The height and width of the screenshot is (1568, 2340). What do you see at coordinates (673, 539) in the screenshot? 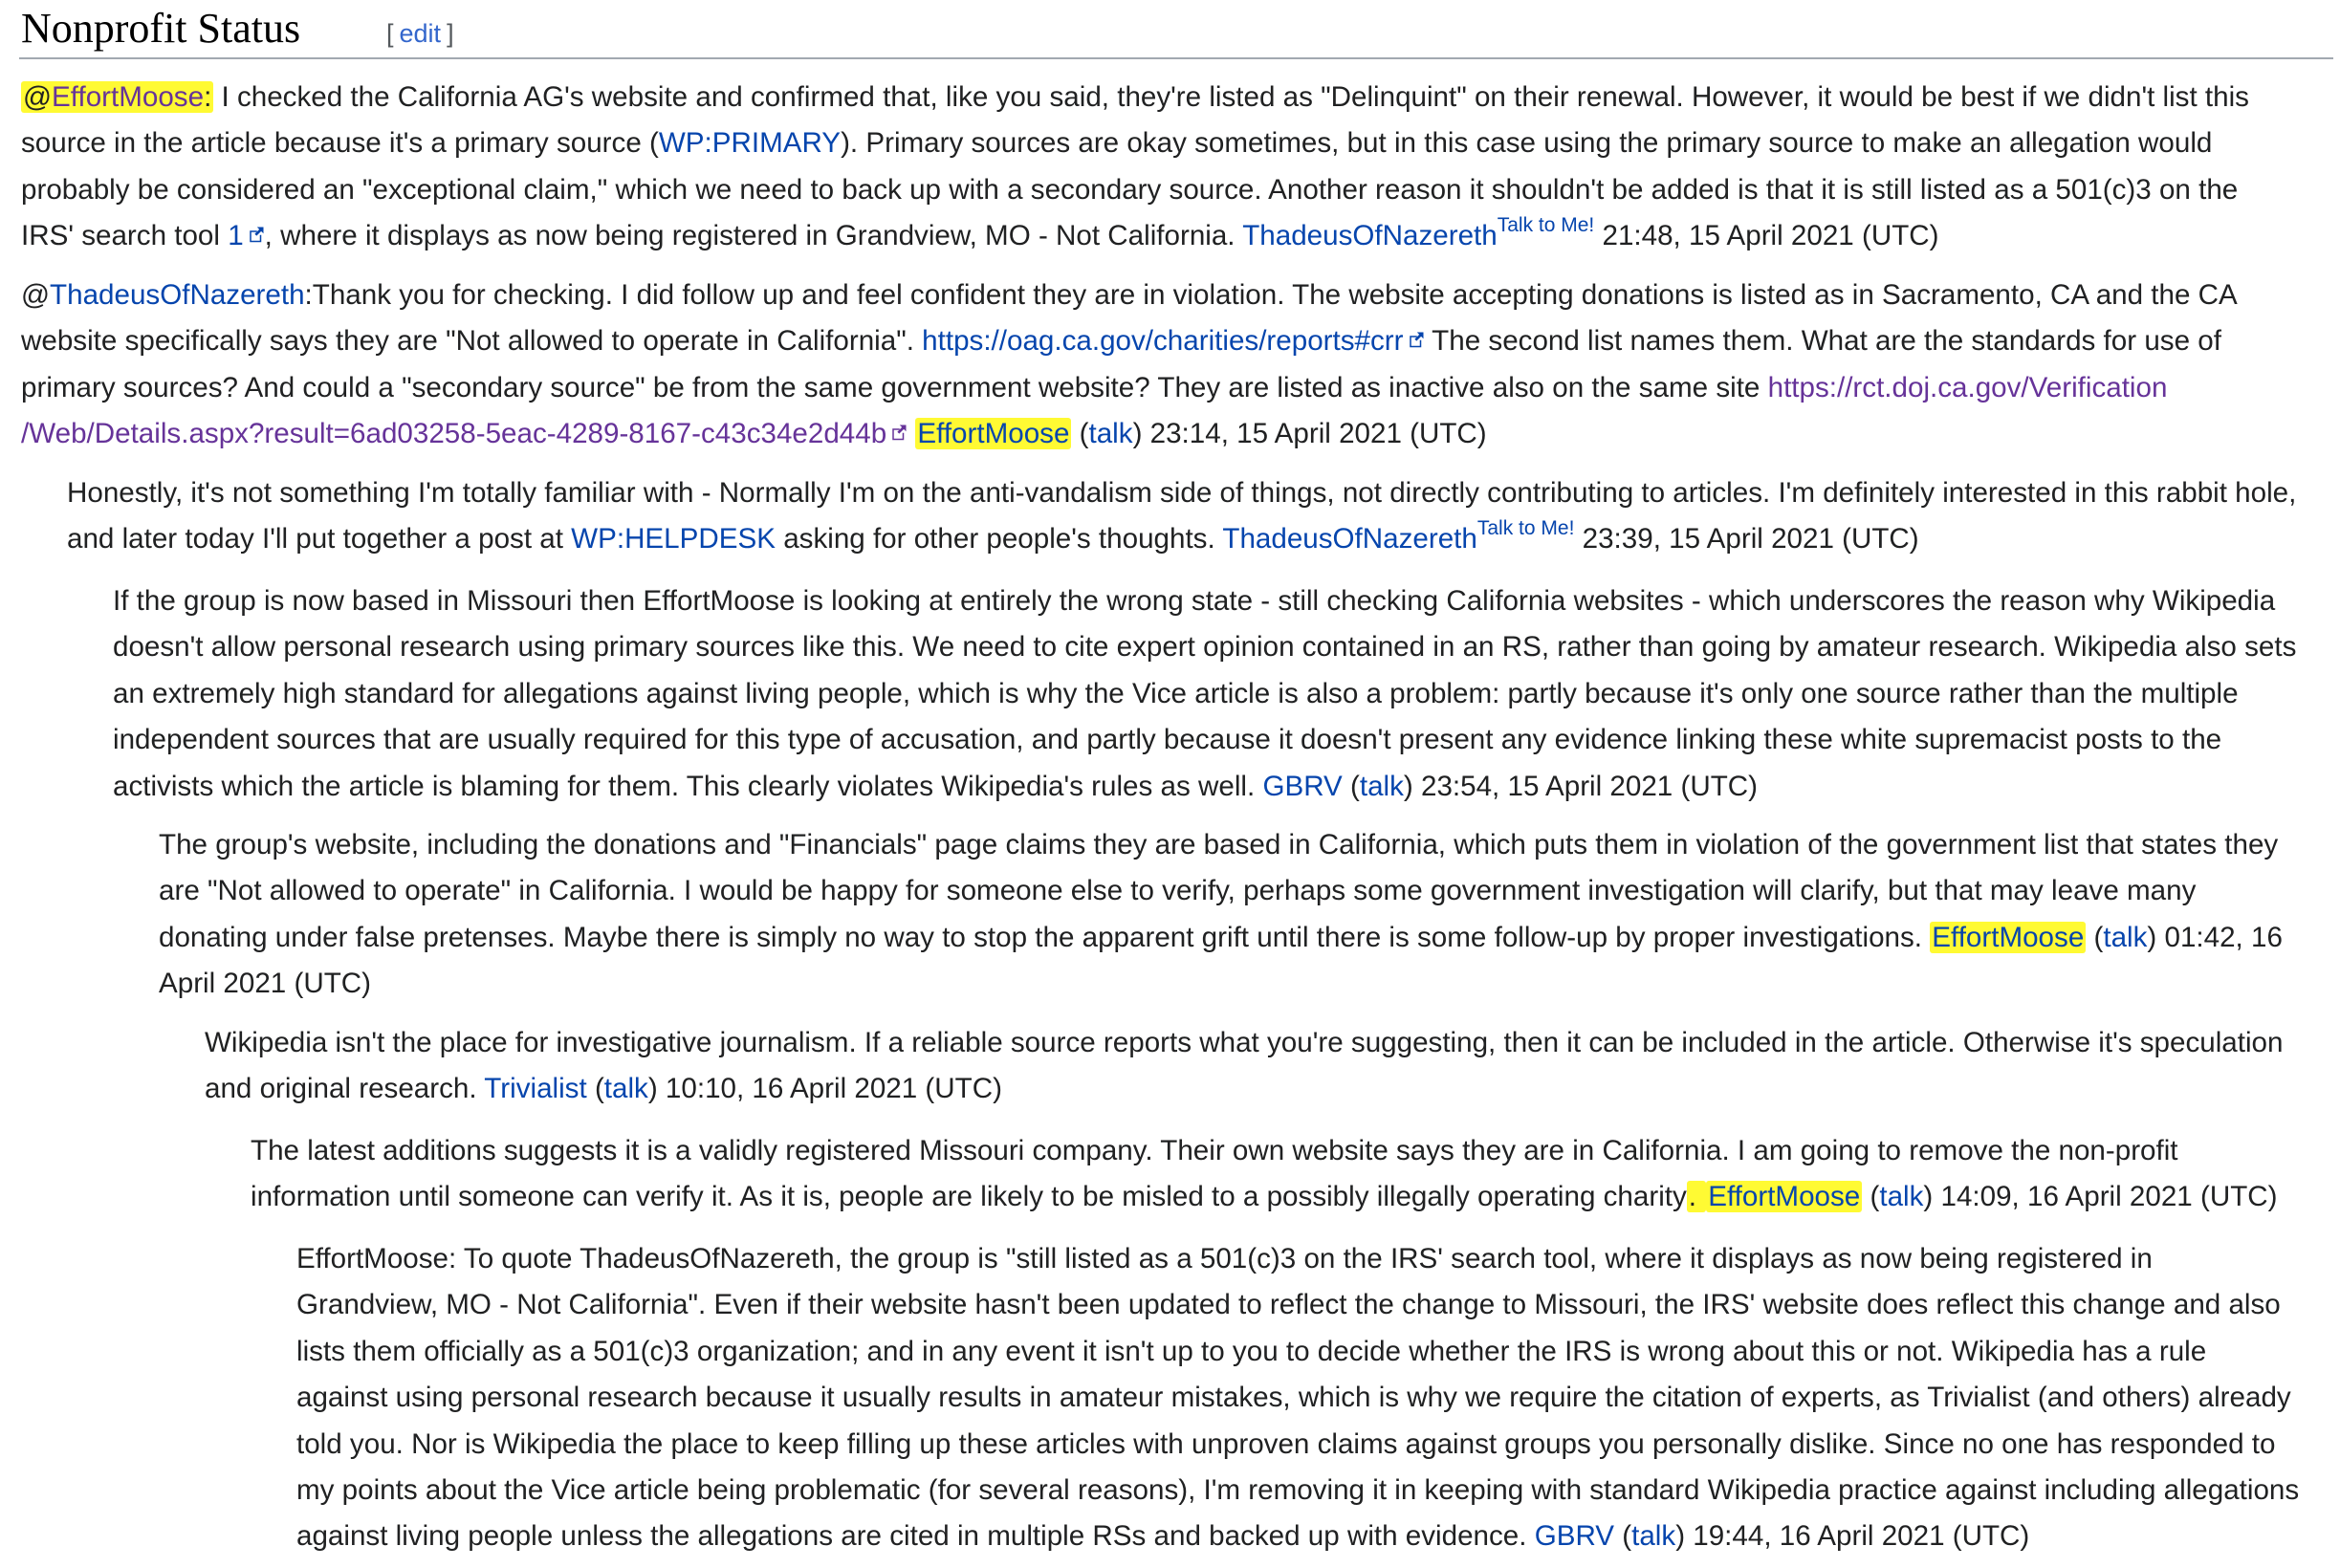
I see `wp-helpdesk-link: WP:HELPDESK` at bounding box center [673, 539].